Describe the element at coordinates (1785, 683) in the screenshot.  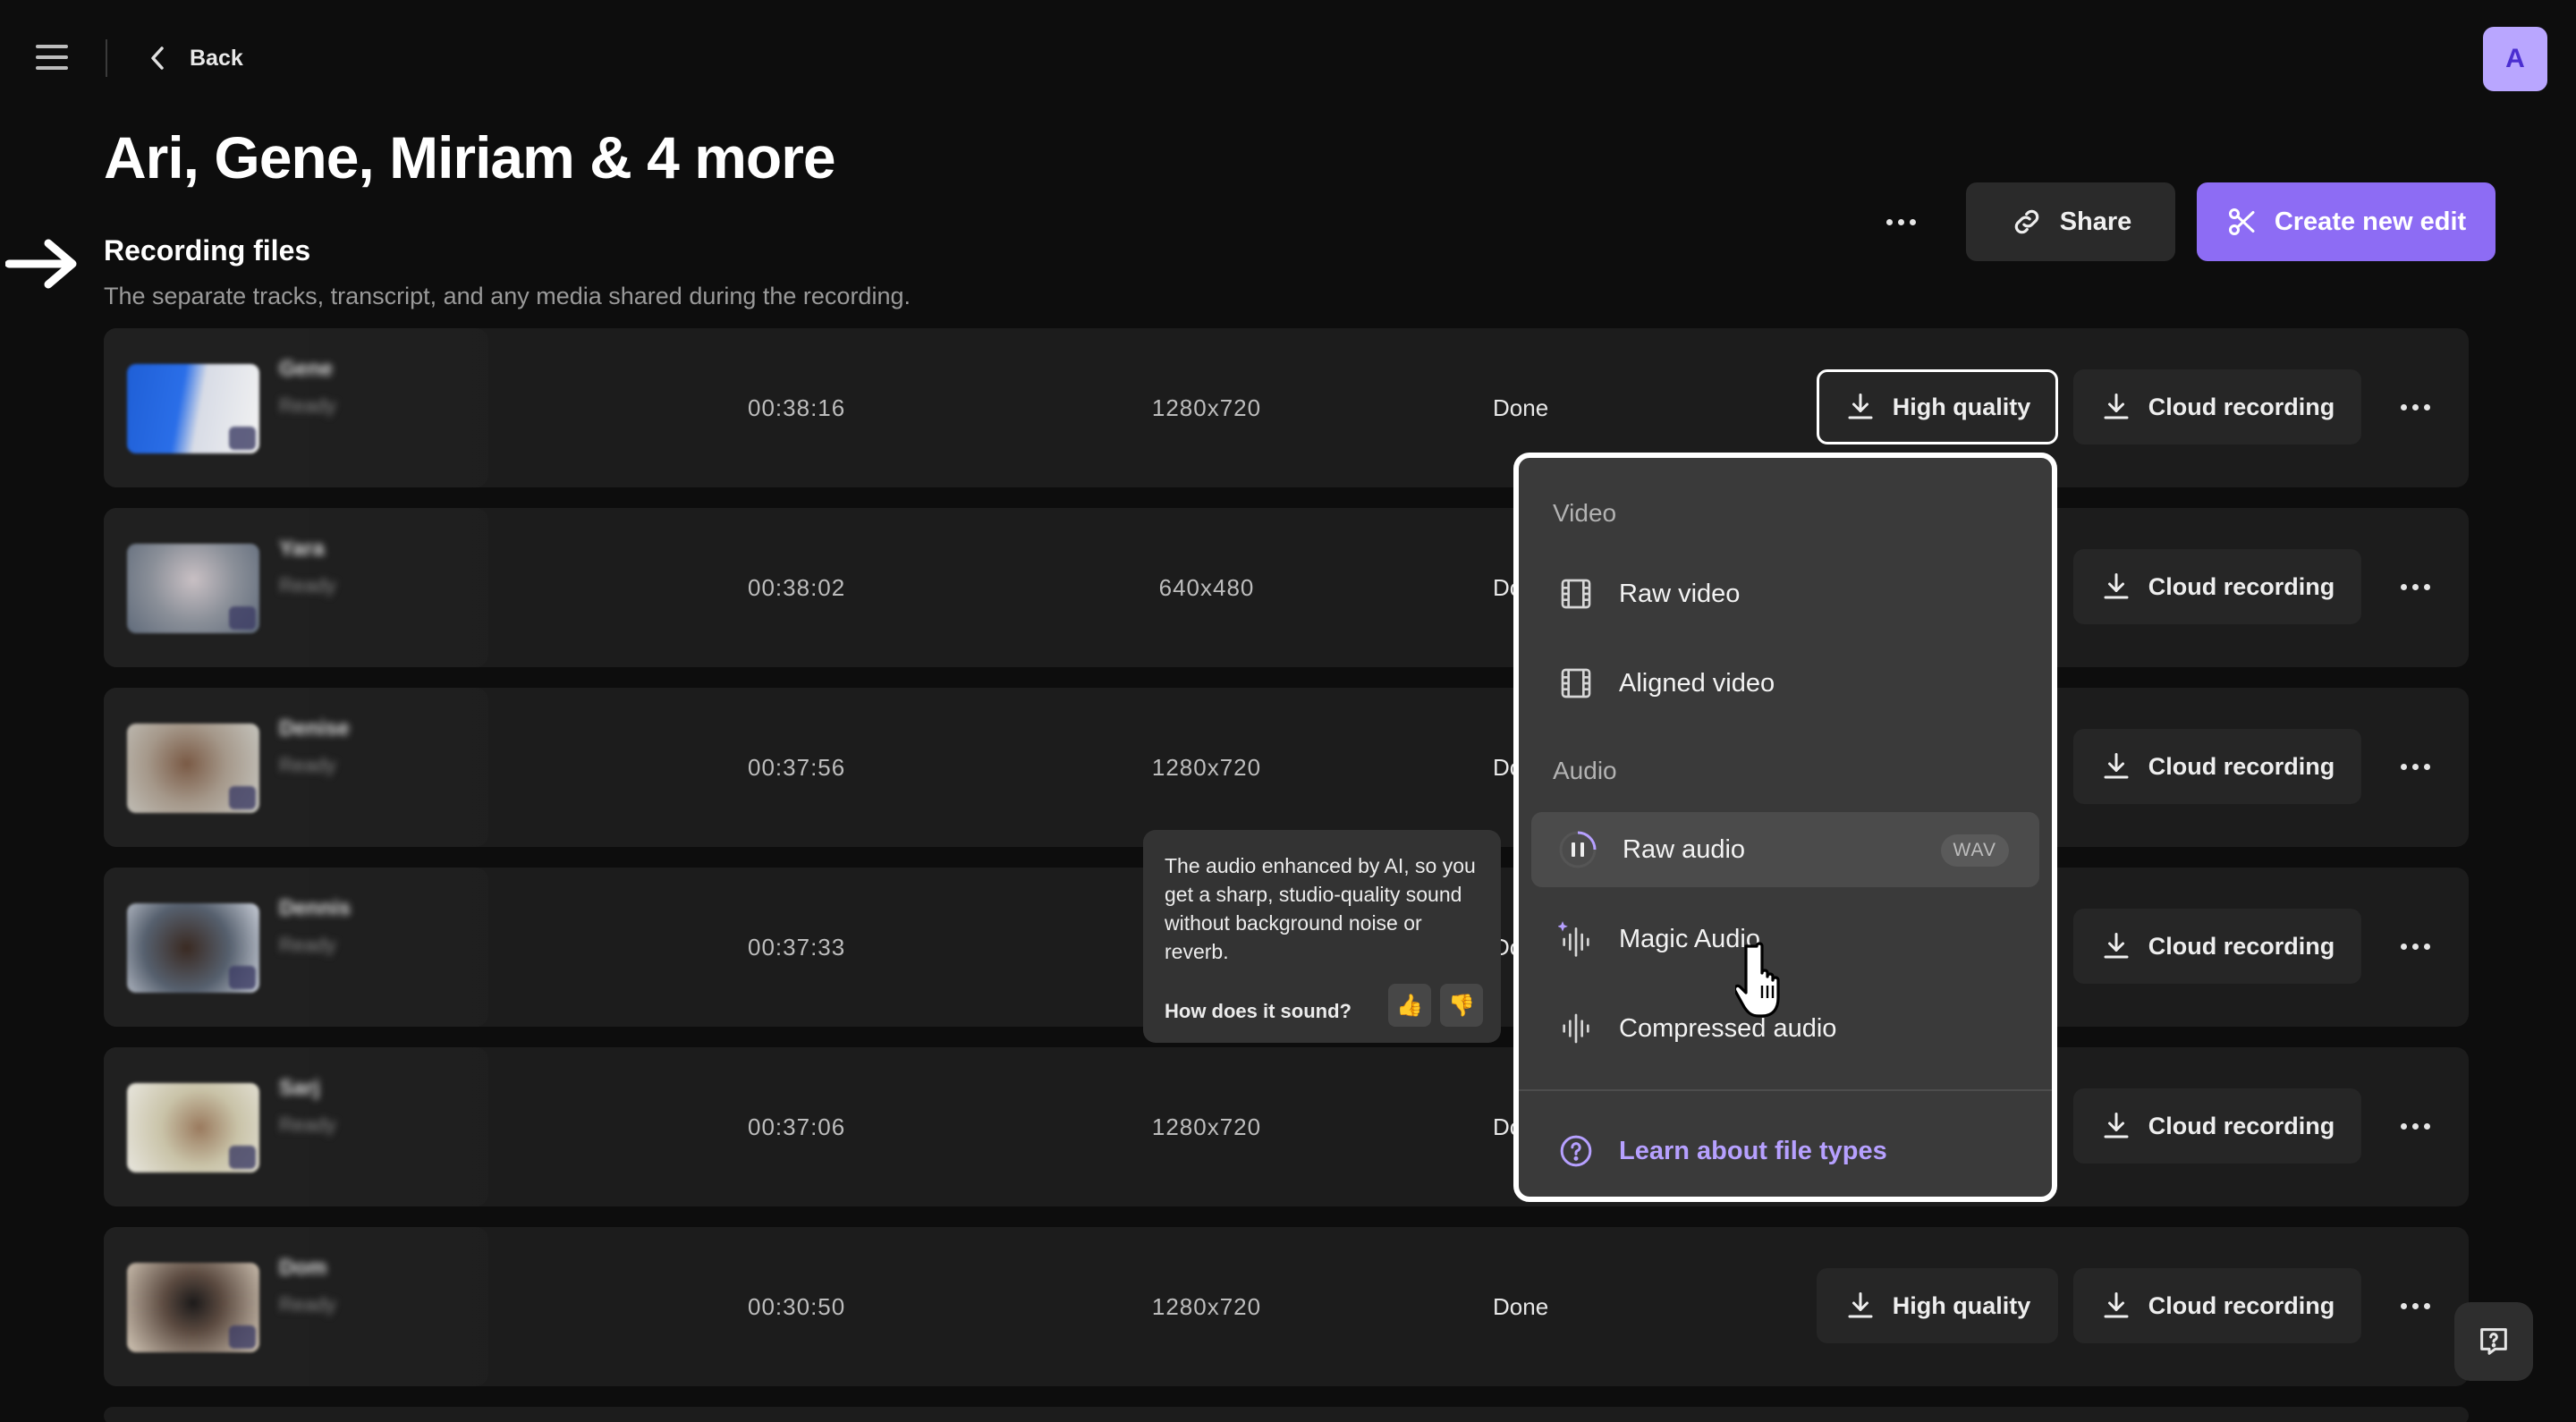
I see `aligned-video-option: Aligned video` at that location.